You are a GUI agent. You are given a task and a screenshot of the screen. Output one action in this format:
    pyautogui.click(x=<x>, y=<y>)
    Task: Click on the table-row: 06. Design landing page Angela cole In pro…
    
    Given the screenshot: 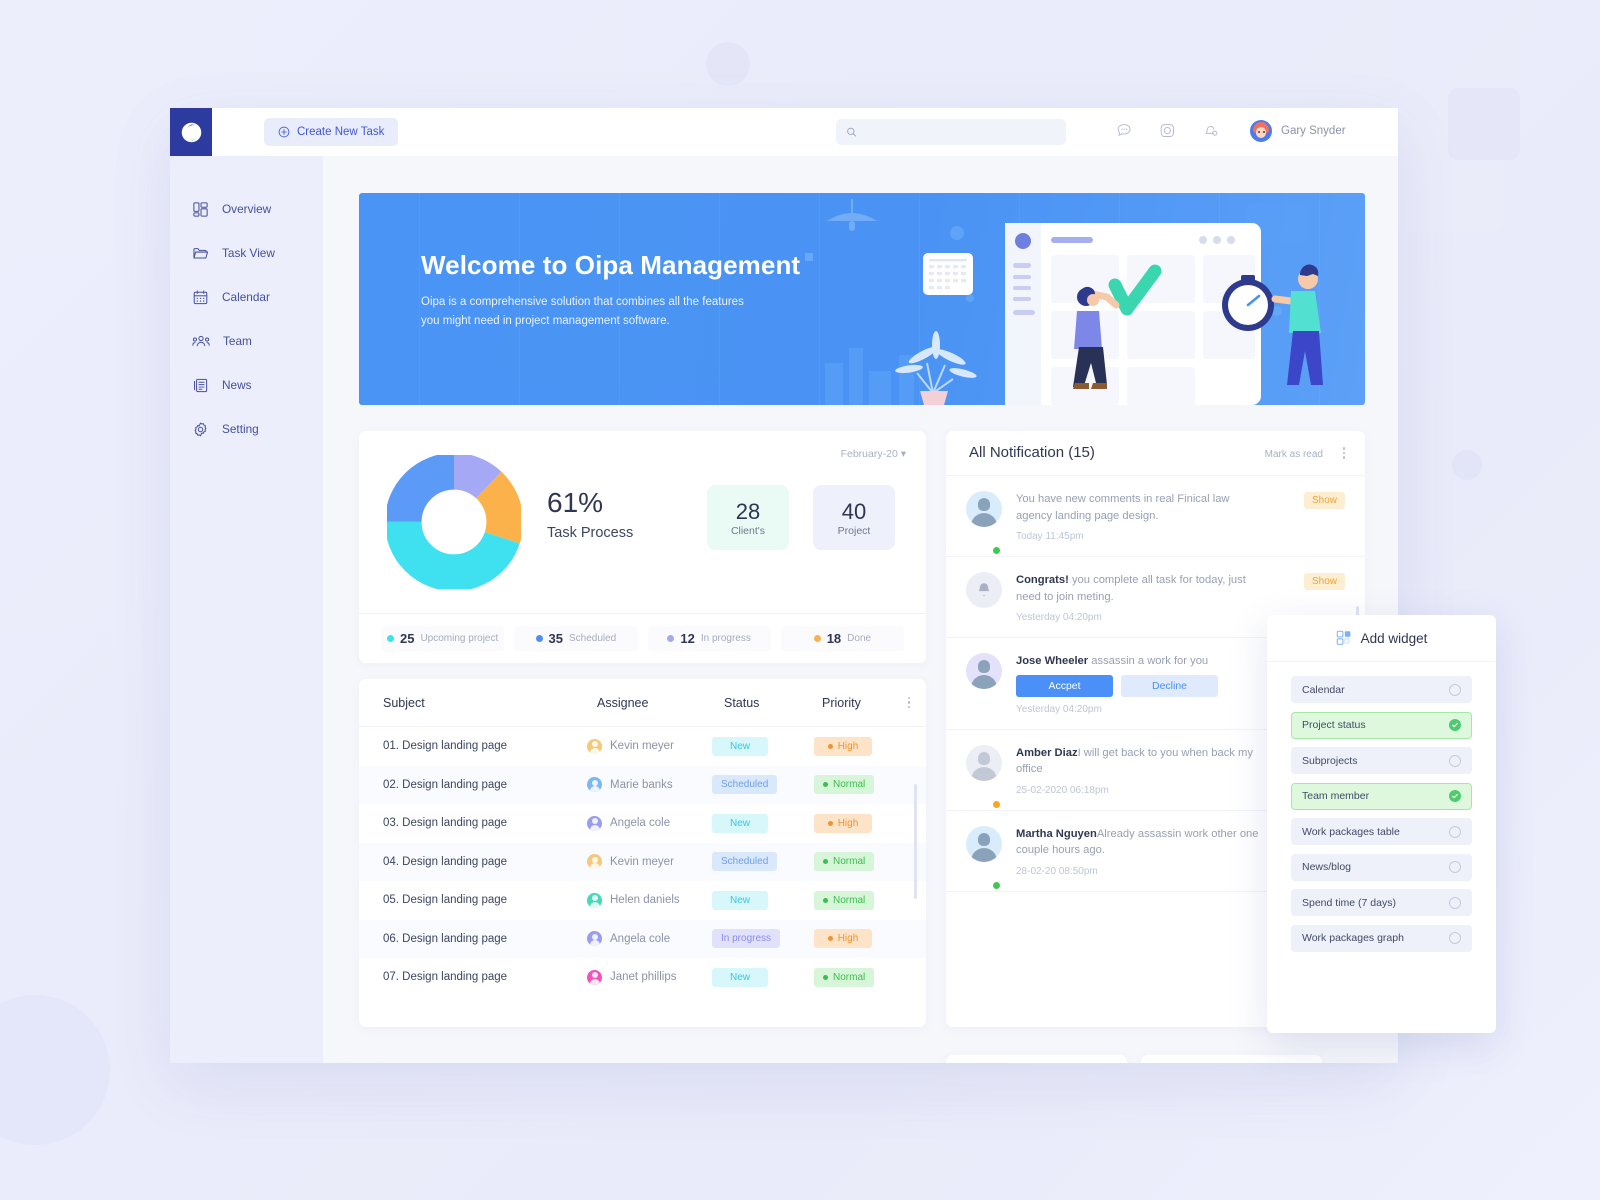 What is the action you would take?
    pyautogui.click(x=642, y=938)
    